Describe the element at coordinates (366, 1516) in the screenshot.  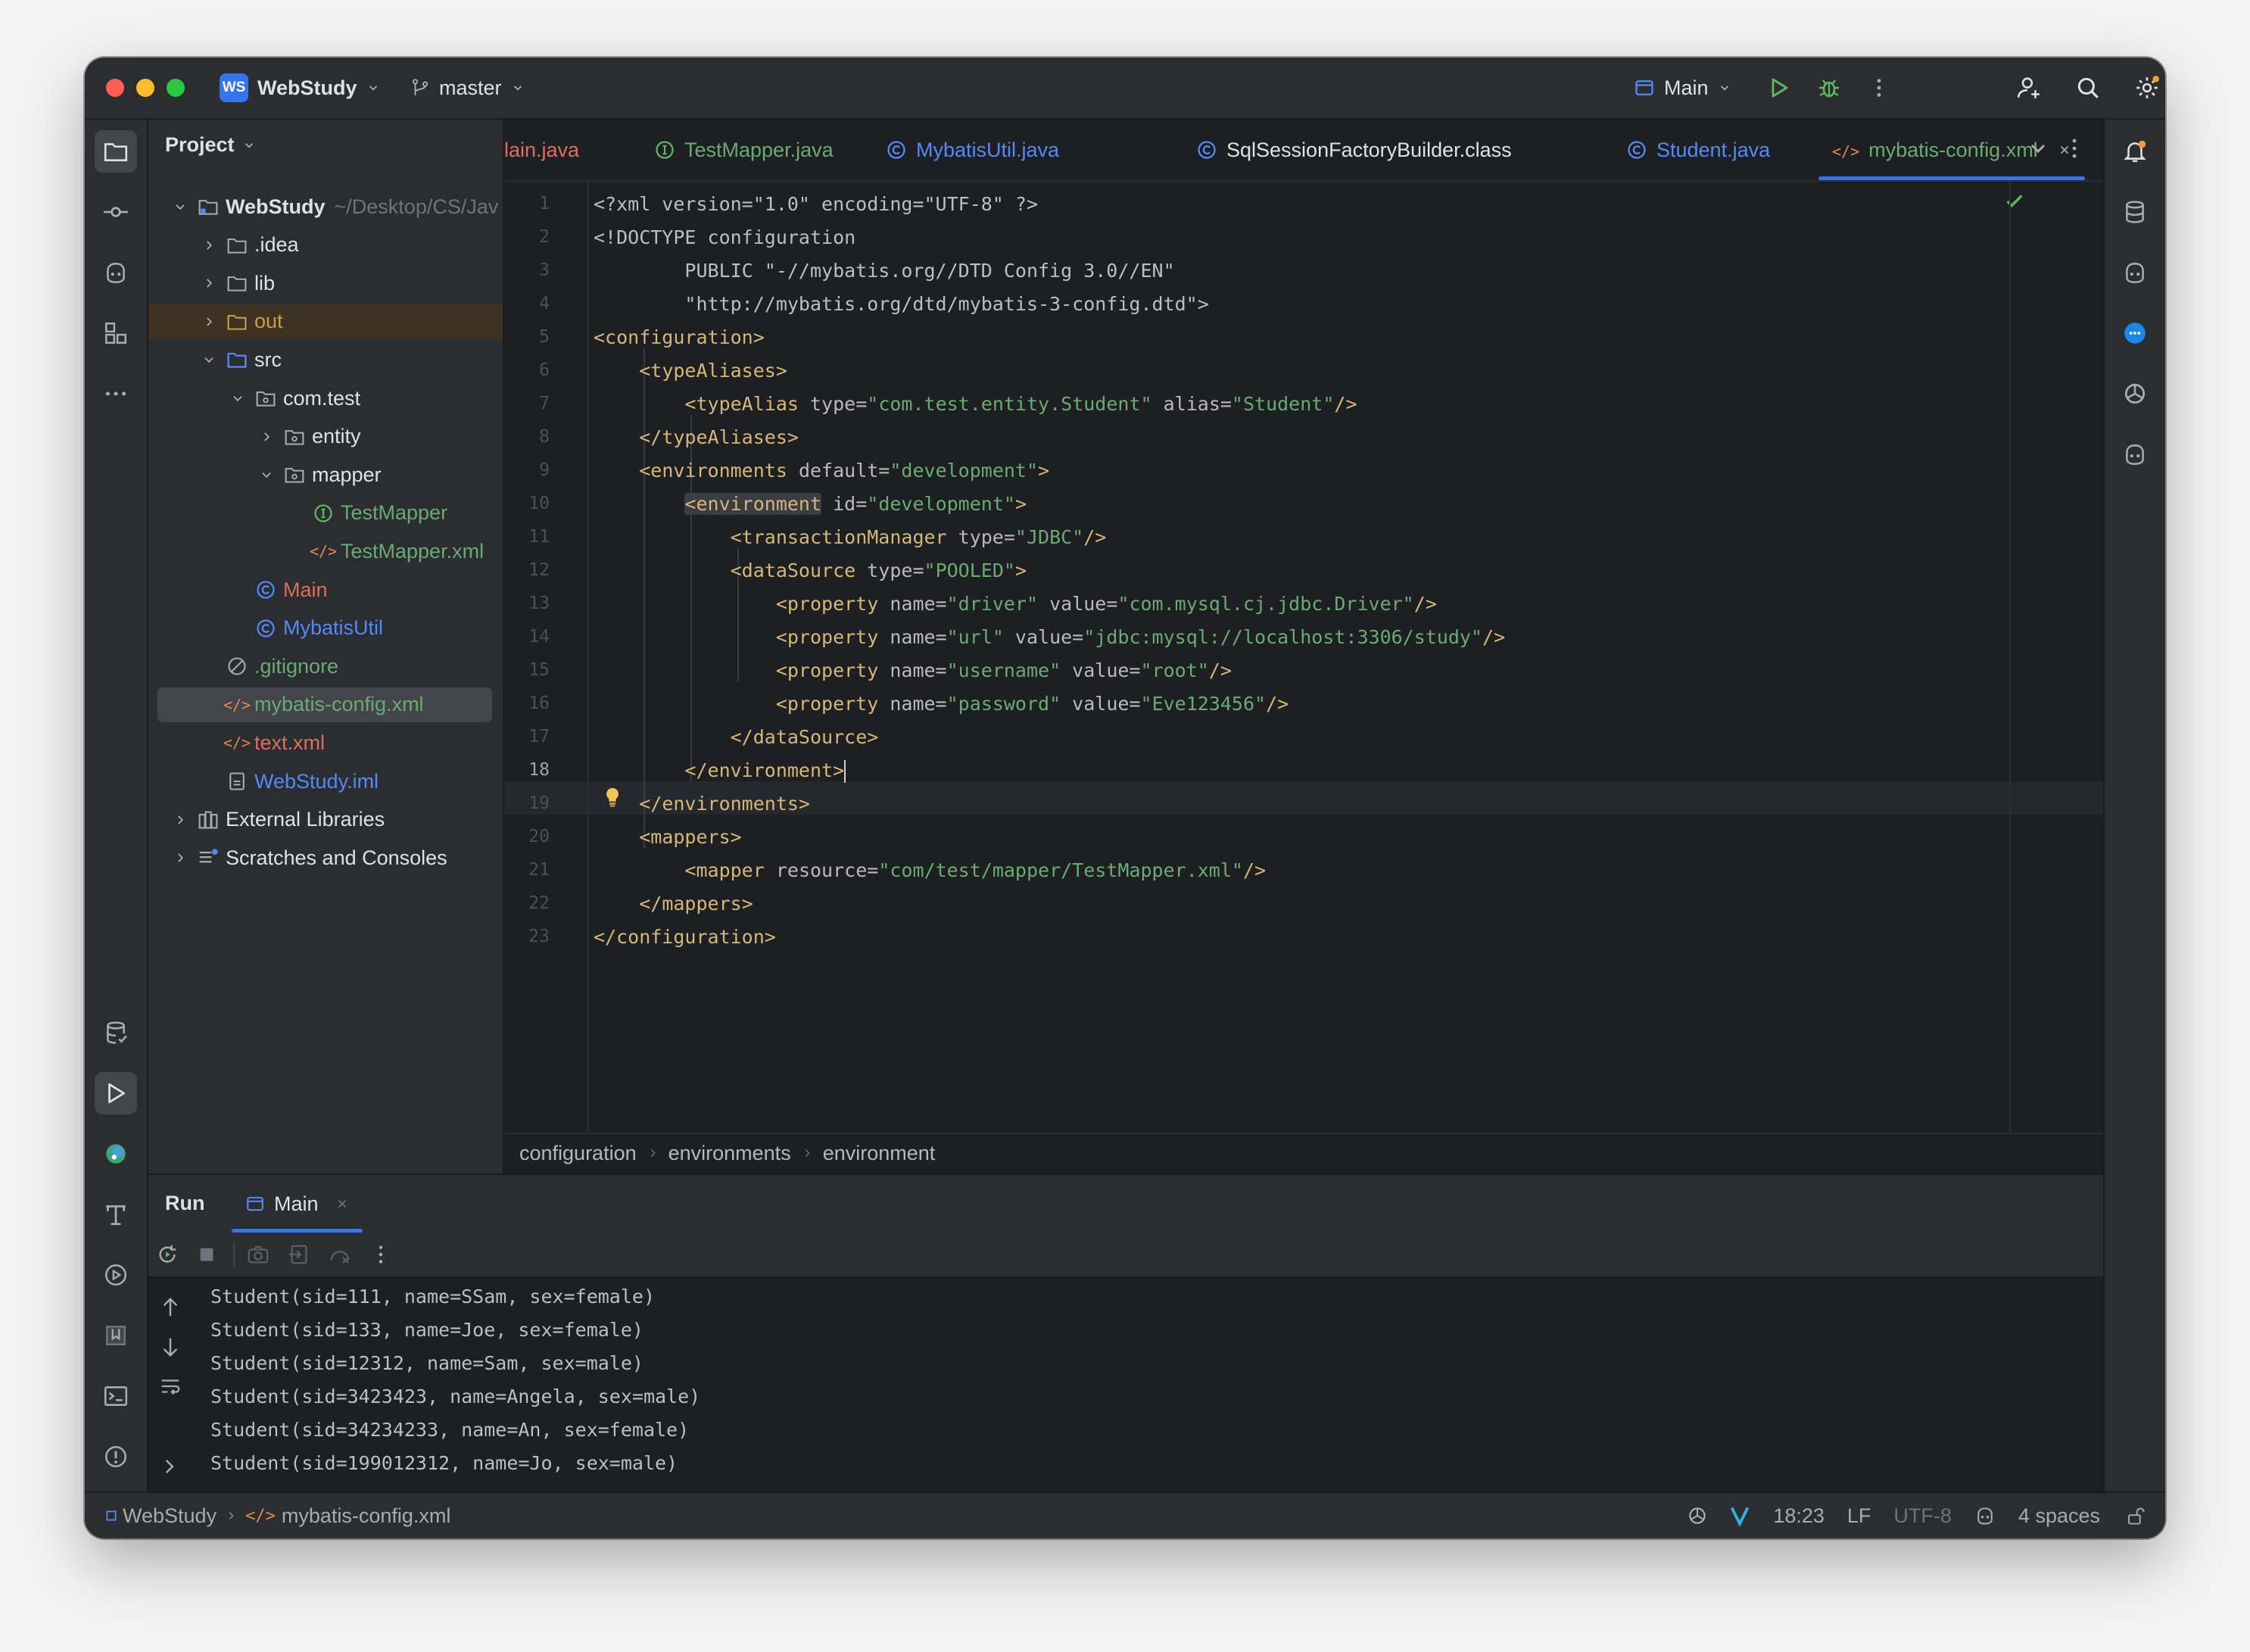
I see `status-file: mybatis-config.xml` at that location.